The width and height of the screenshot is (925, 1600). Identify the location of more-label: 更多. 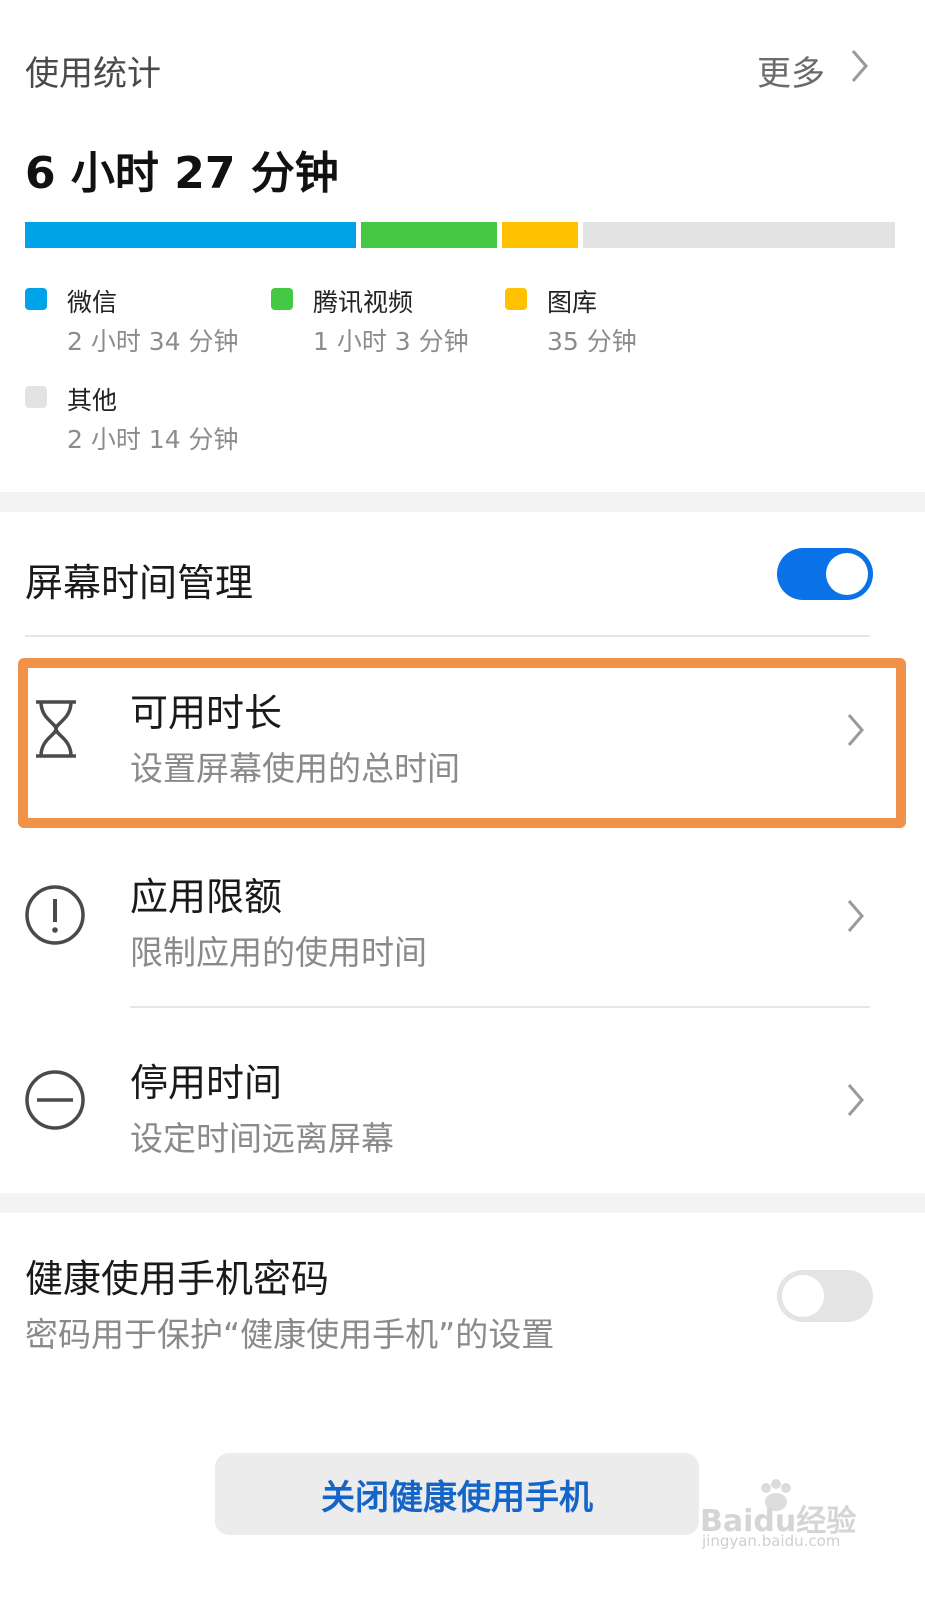
(791, 74).